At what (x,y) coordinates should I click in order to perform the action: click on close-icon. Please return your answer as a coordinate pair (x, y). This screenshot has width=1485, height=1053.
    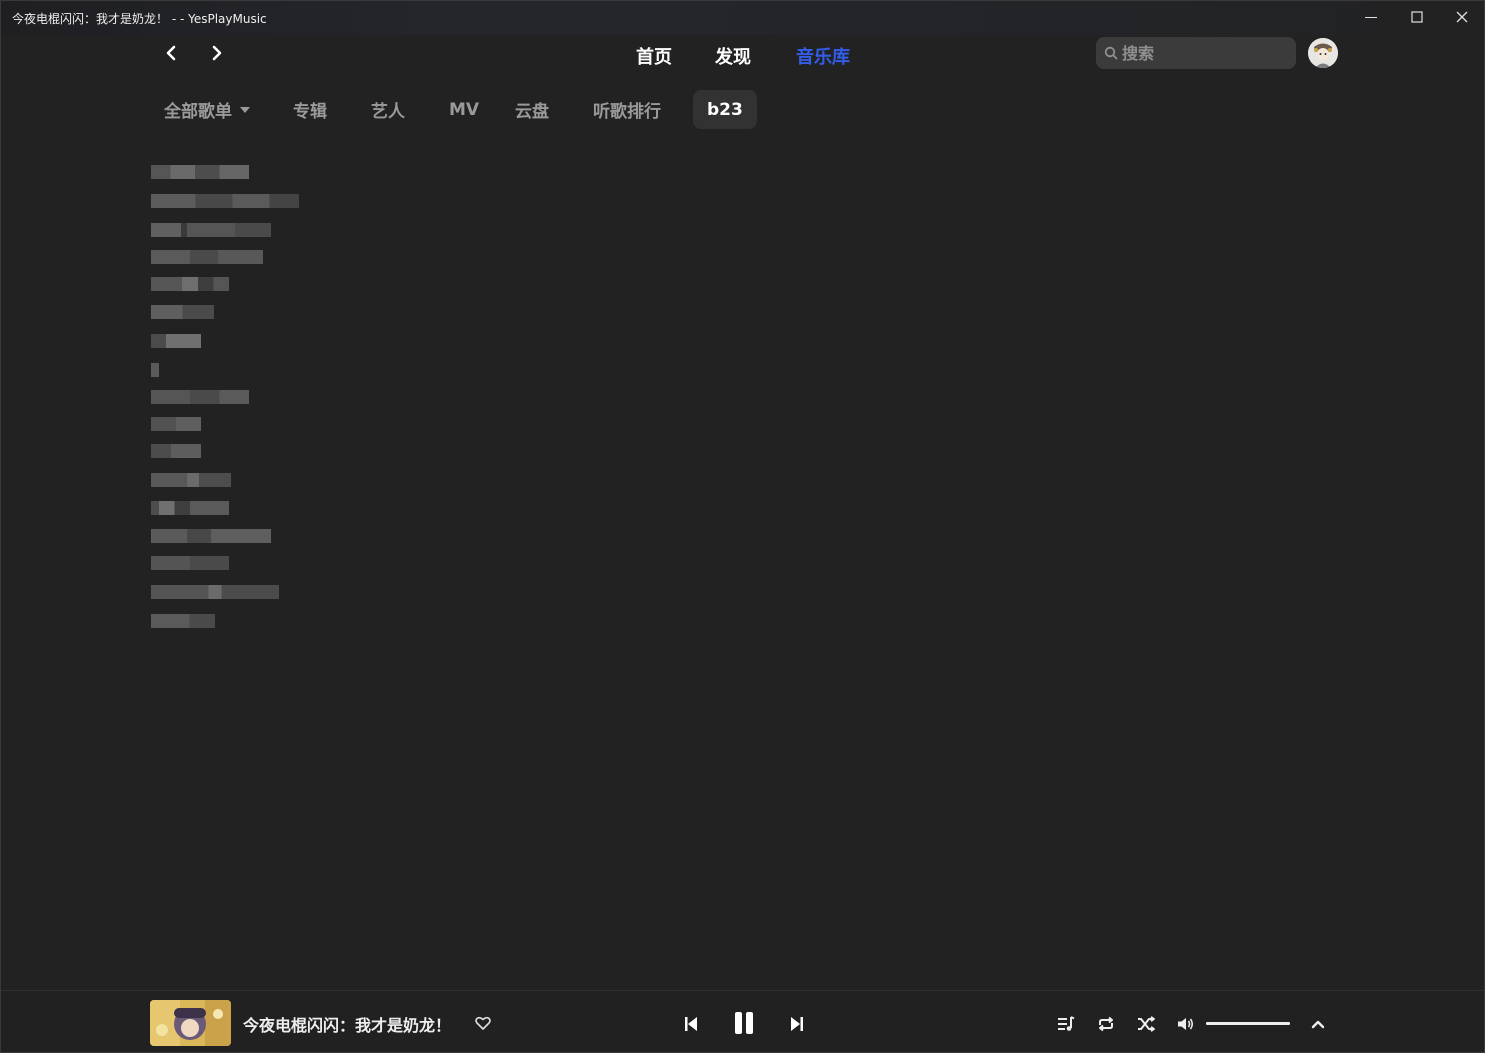
    Looking at the image, I should click on (1462, 17).